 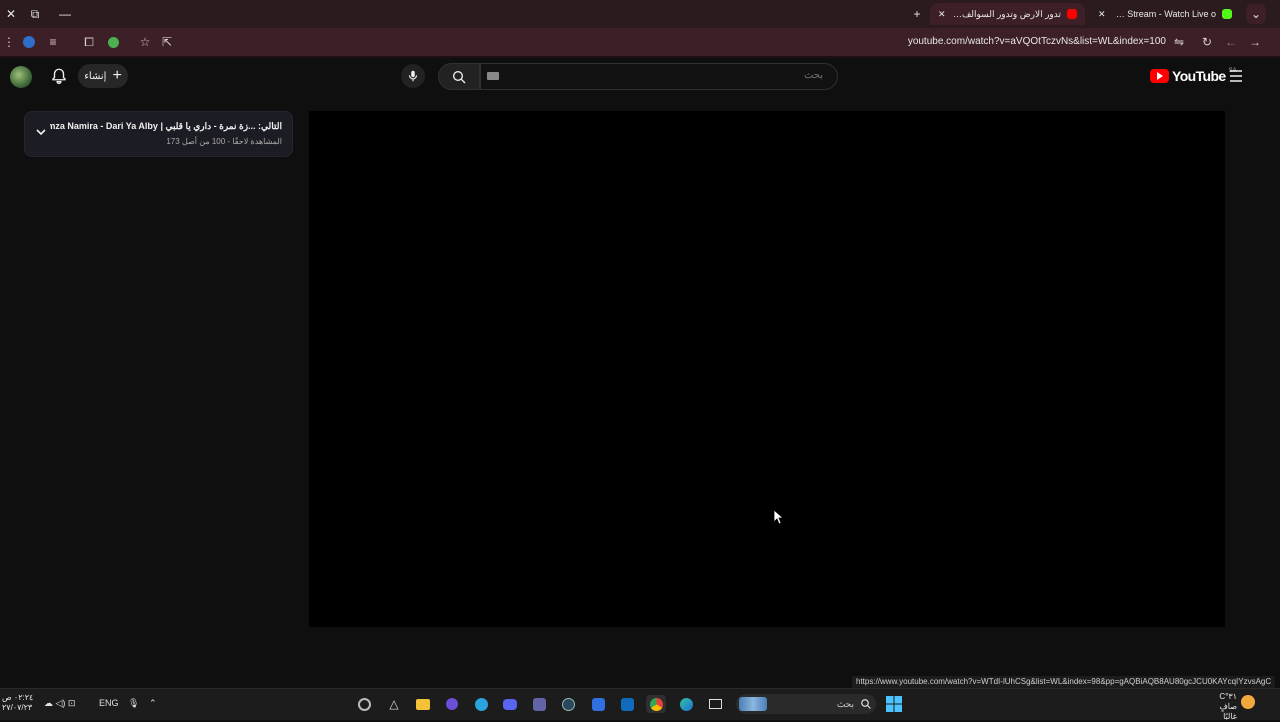 I want to click on chrome-icon, so click(x=656, y=704).